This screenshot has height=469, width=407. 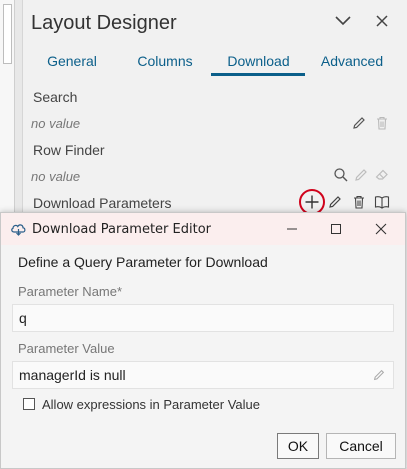 What do you see at coordinates (66, 348) in the screenshot?
I see `parameter-value-label: Parameter Value` at bounding box center [66, 348].